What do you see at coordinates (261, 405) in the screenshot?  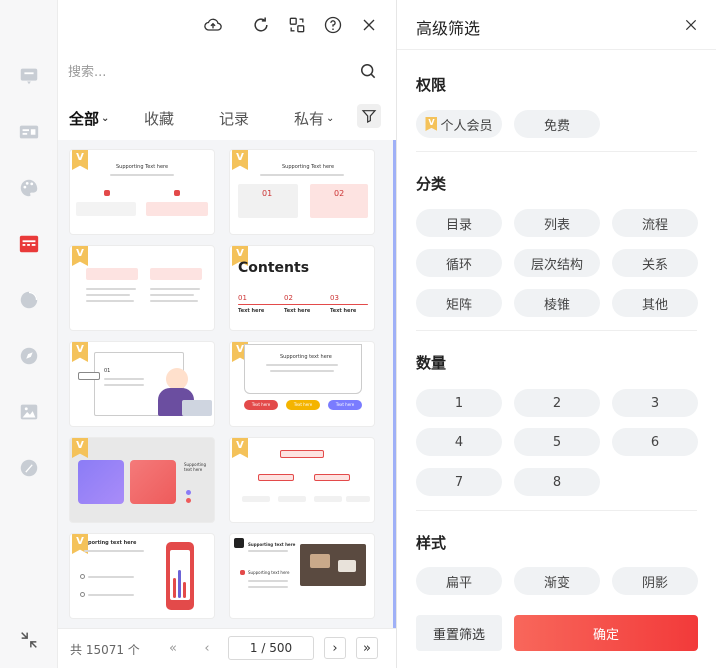 I see `thumb-pill: Text here` at bounding box center [261, 405].